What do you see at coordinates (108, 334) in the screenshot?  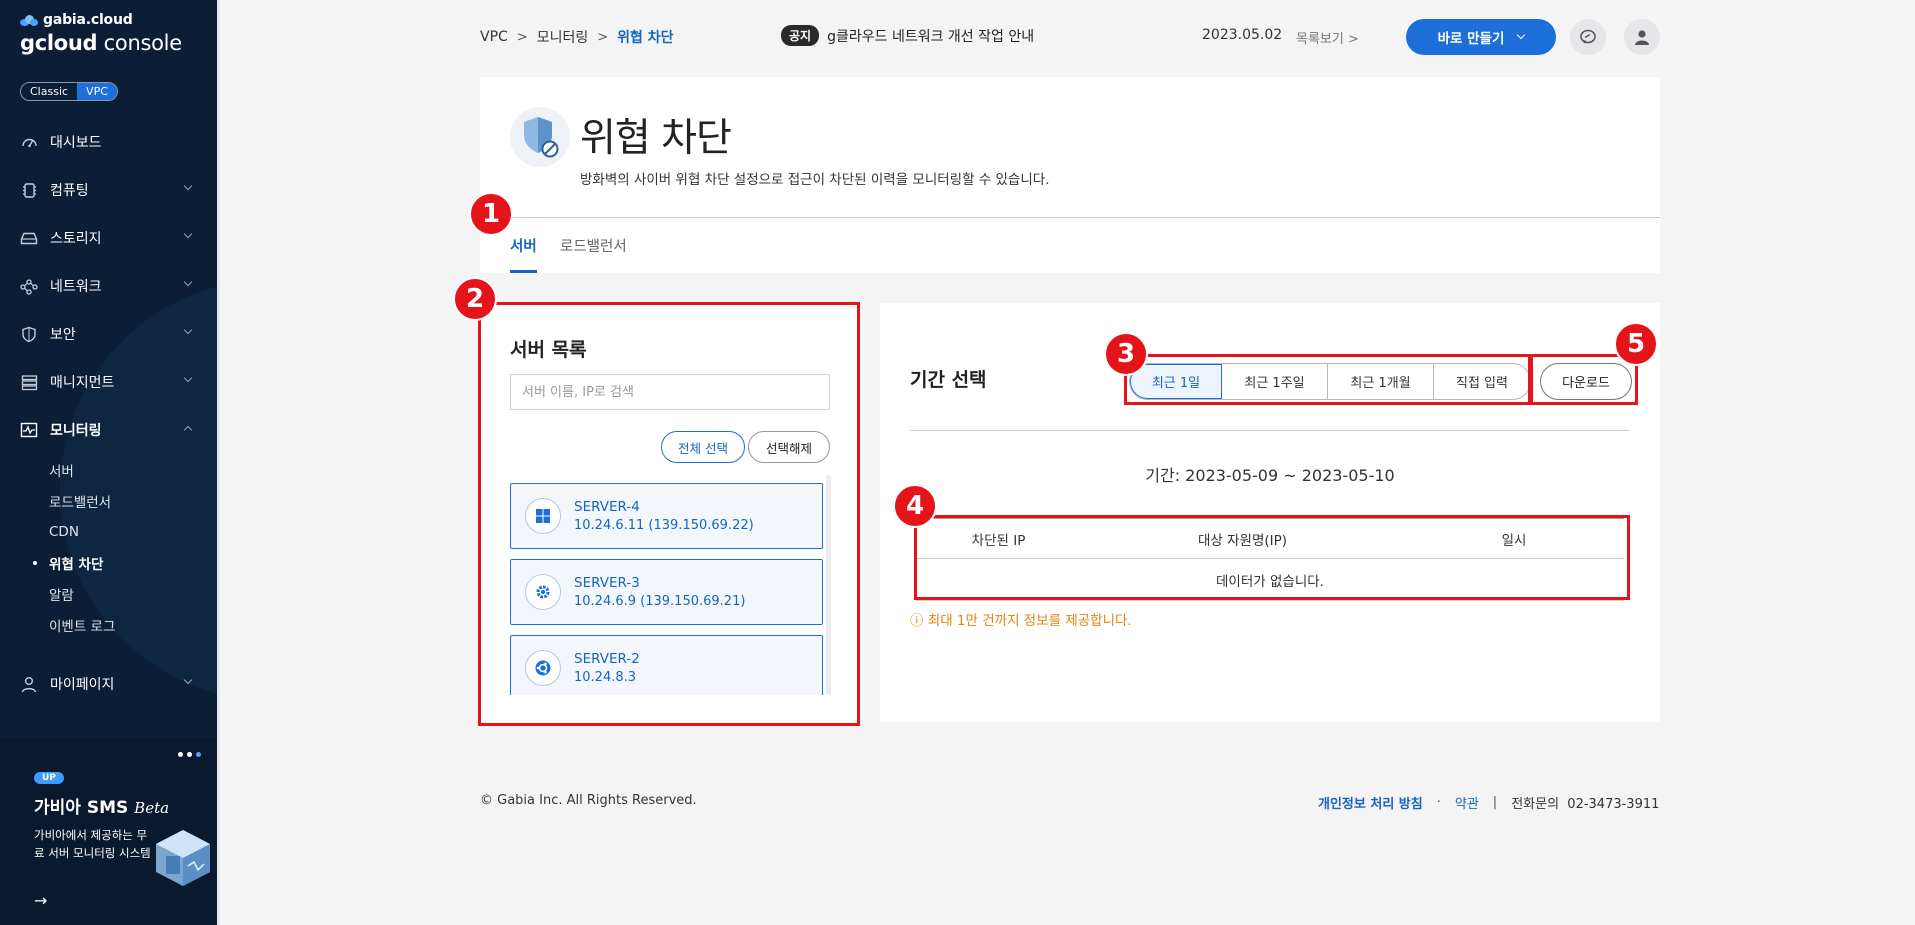 I see `sidebar-item-security: 보안` at bounding box center [108, 334].